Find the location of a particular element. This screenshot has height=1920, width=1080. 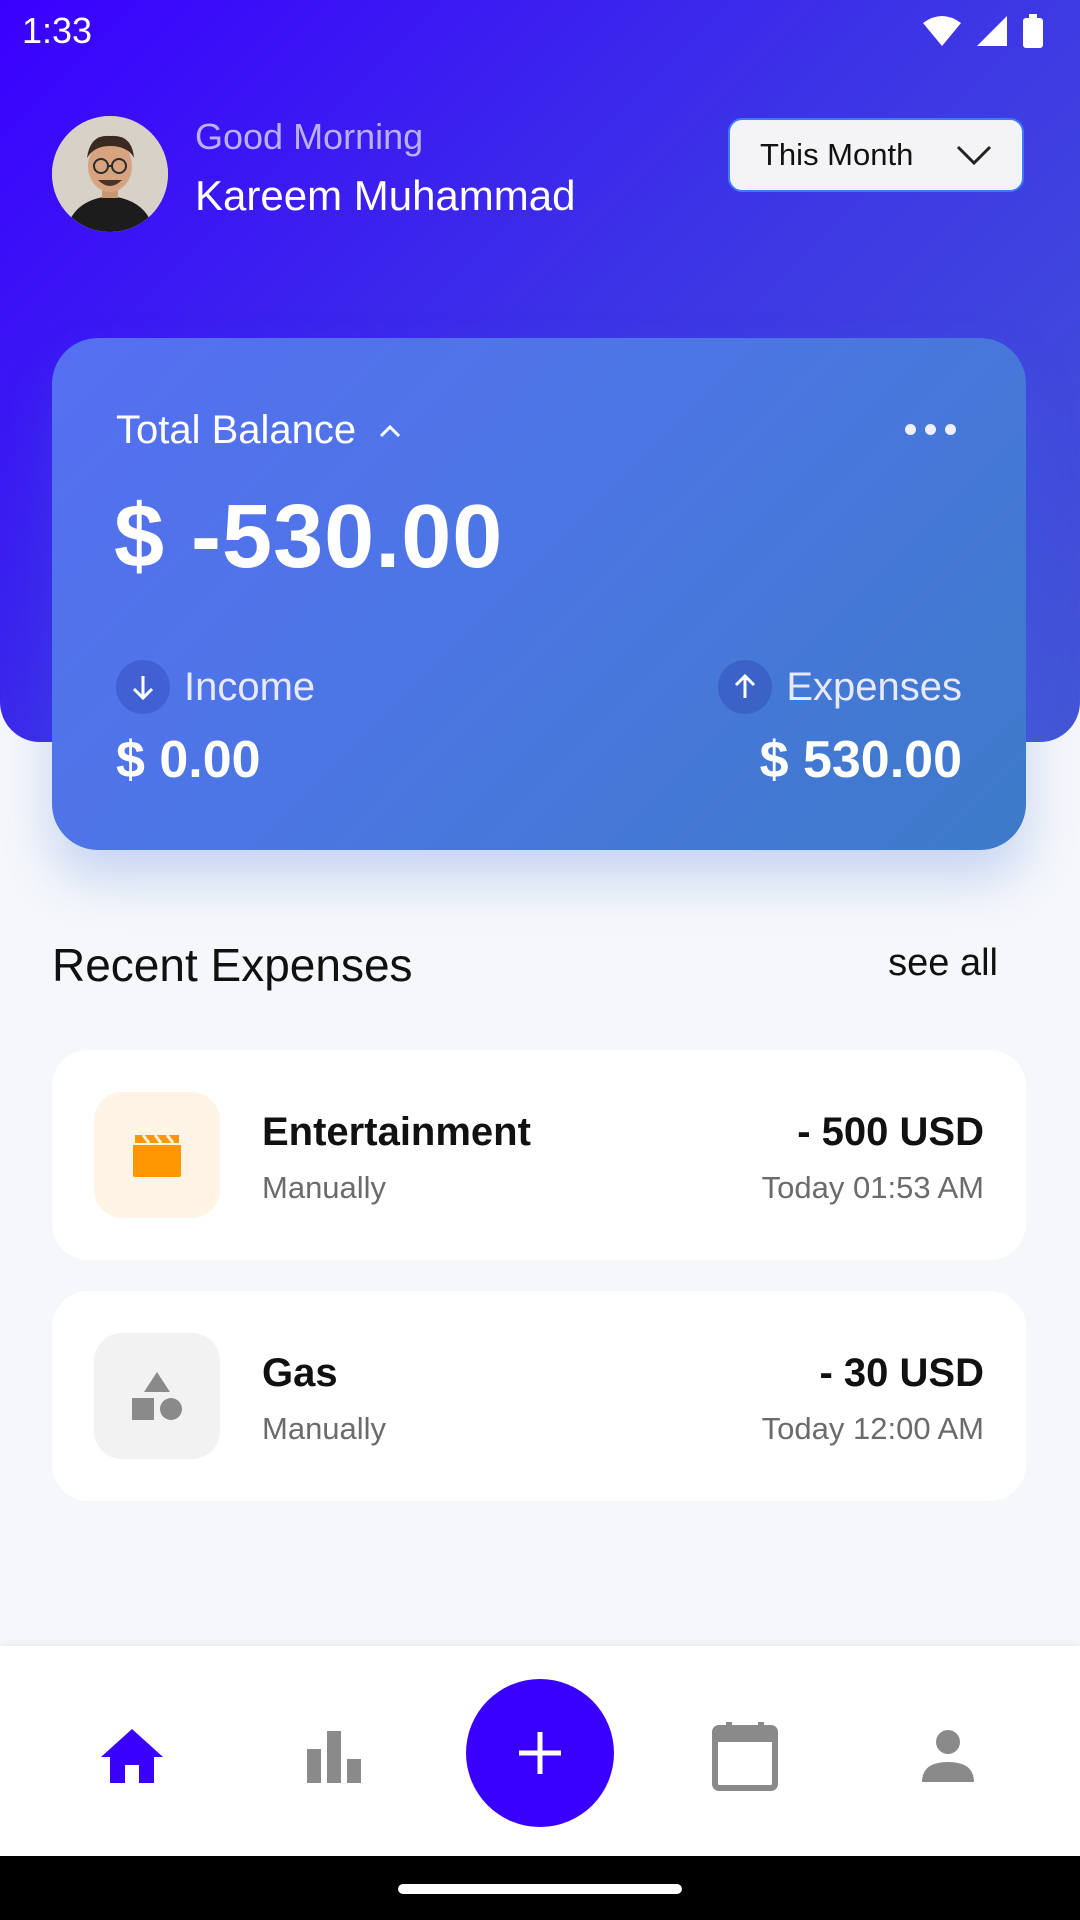

calendar-icon is located at coordinates (745, 1756).